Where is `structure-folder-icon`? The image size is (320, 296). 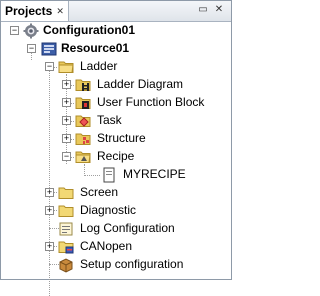 structure-folder-icon is located at coordinates (83, 139).